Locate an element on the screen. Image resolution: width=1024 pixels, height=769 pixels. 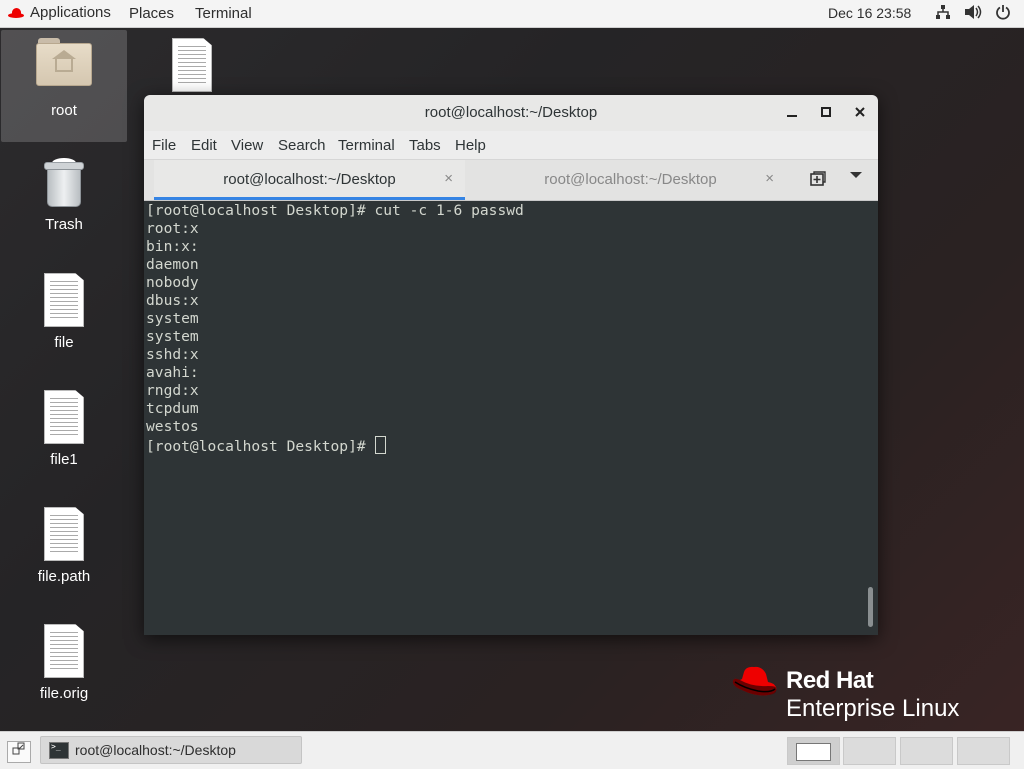
menu-file: File is located at coordinates (164, 145).